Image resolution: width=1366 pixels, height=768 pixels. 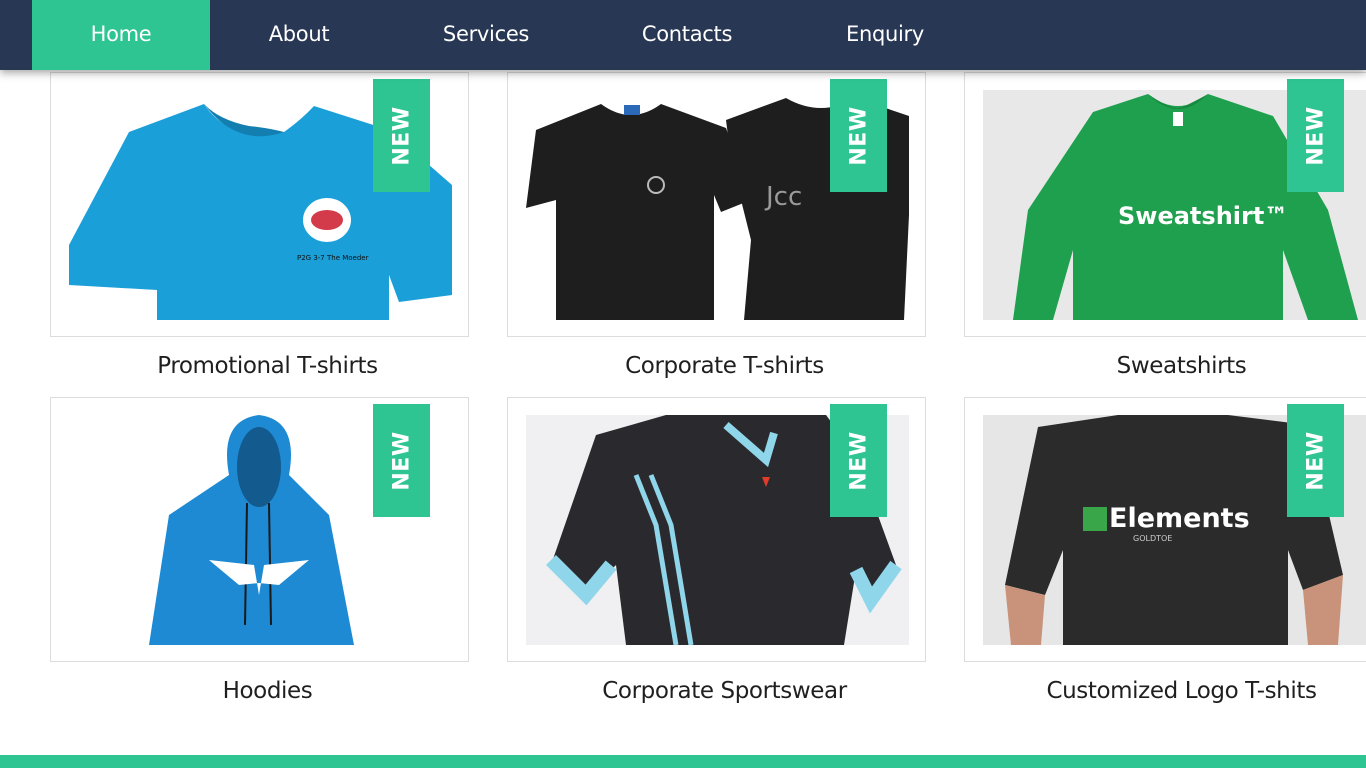 I want to click on product-card-corporate-tshirts: Jcc NEW, so click(x=716, y=204).